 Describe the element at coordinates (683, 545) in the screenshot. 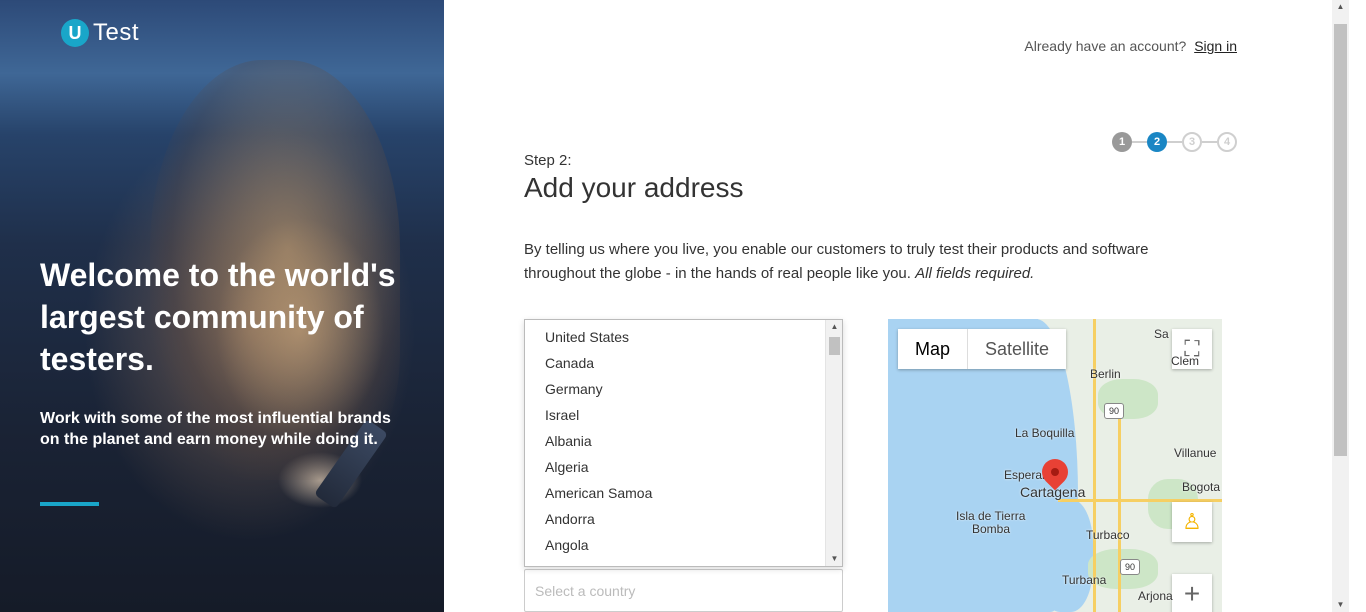

I see `country-option: Angola` at that location.